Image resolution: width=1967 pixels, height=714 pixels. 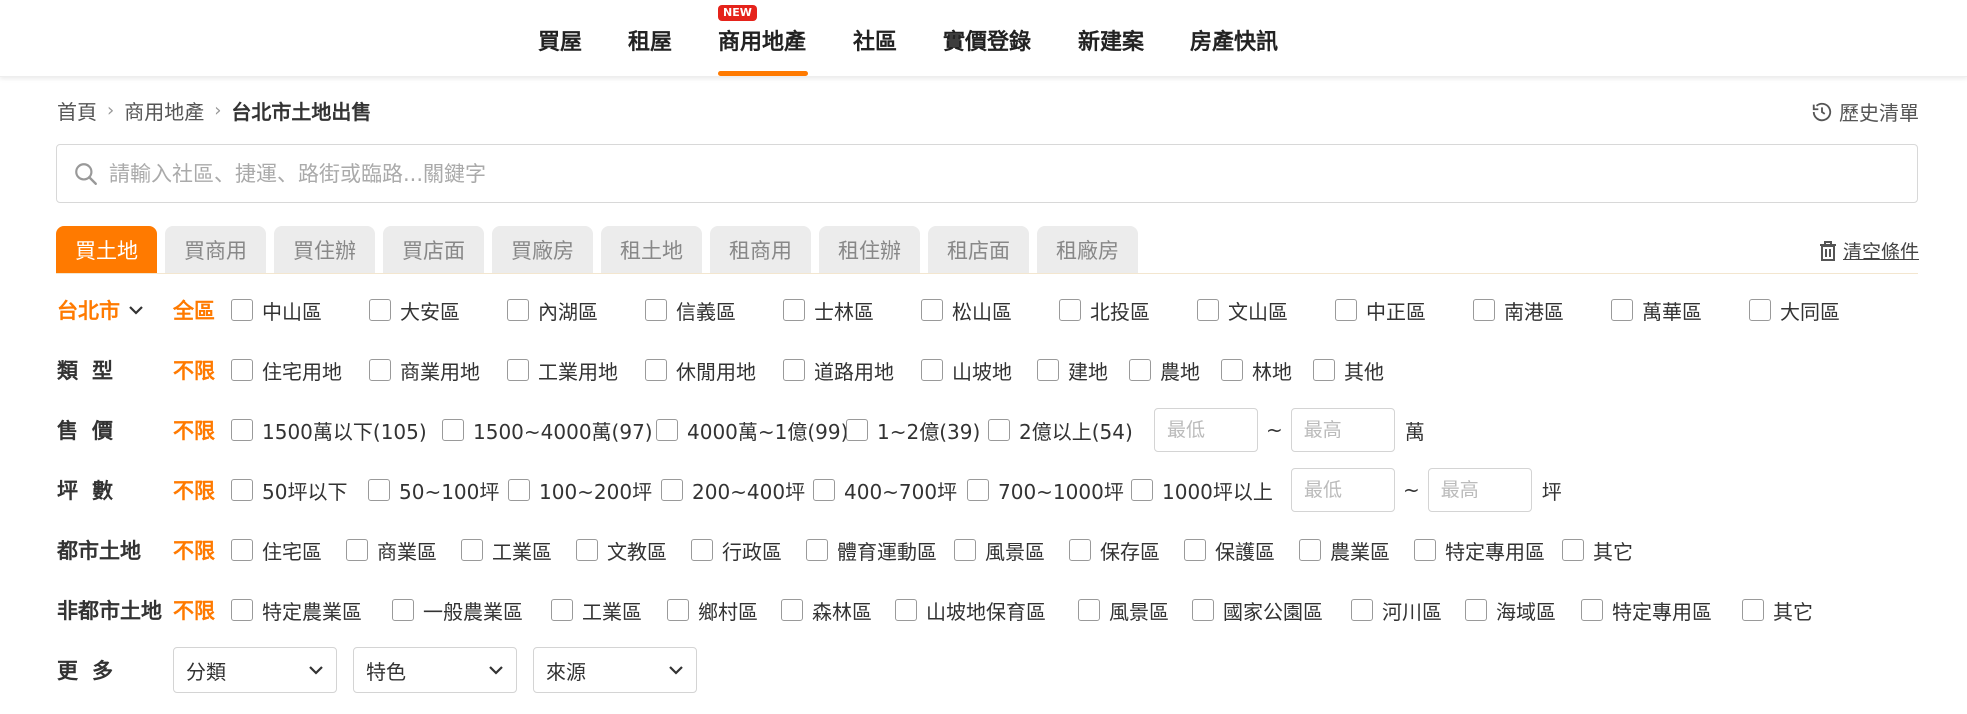 What do you see at coordinates (1126, 550) in the screenshot?
I see `urban-option: 保存區` at bounding box center [1126, 550].